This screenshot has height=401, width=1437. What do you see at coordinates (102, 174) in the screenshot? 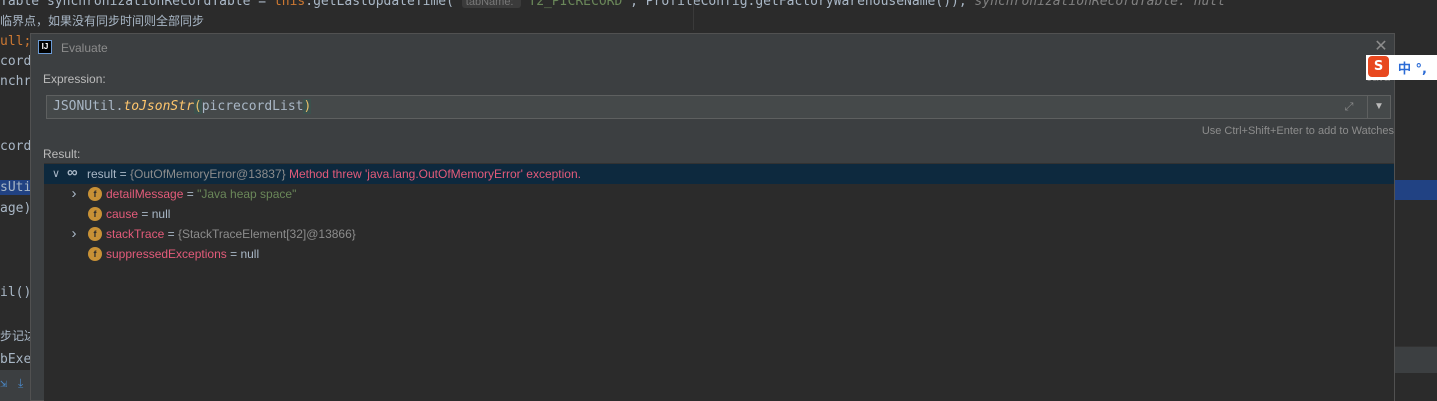
I see `result-name: result` at bounding box center [102, 174].